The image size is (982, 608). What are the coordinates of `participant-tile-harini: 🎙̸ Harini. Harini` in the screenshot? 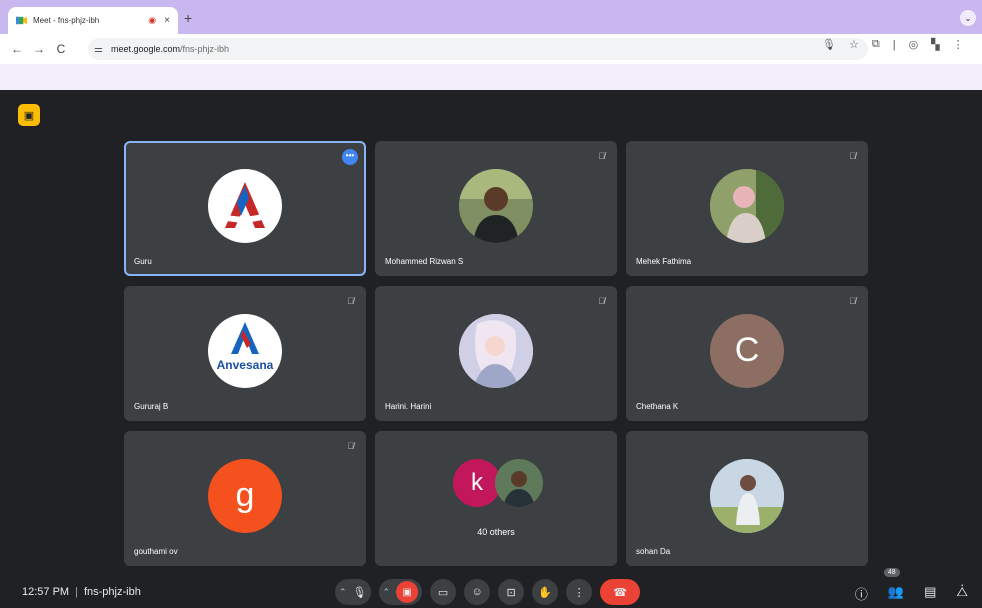 It's located at (496, 353).